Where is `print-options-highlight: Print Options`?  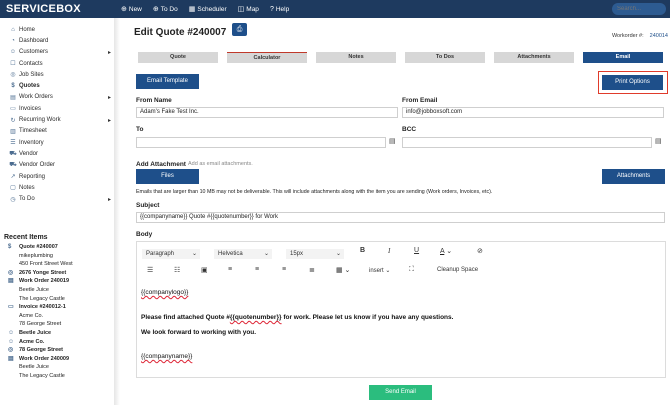 print-options-highlight: Print Options is located at coordinates (633, 82).